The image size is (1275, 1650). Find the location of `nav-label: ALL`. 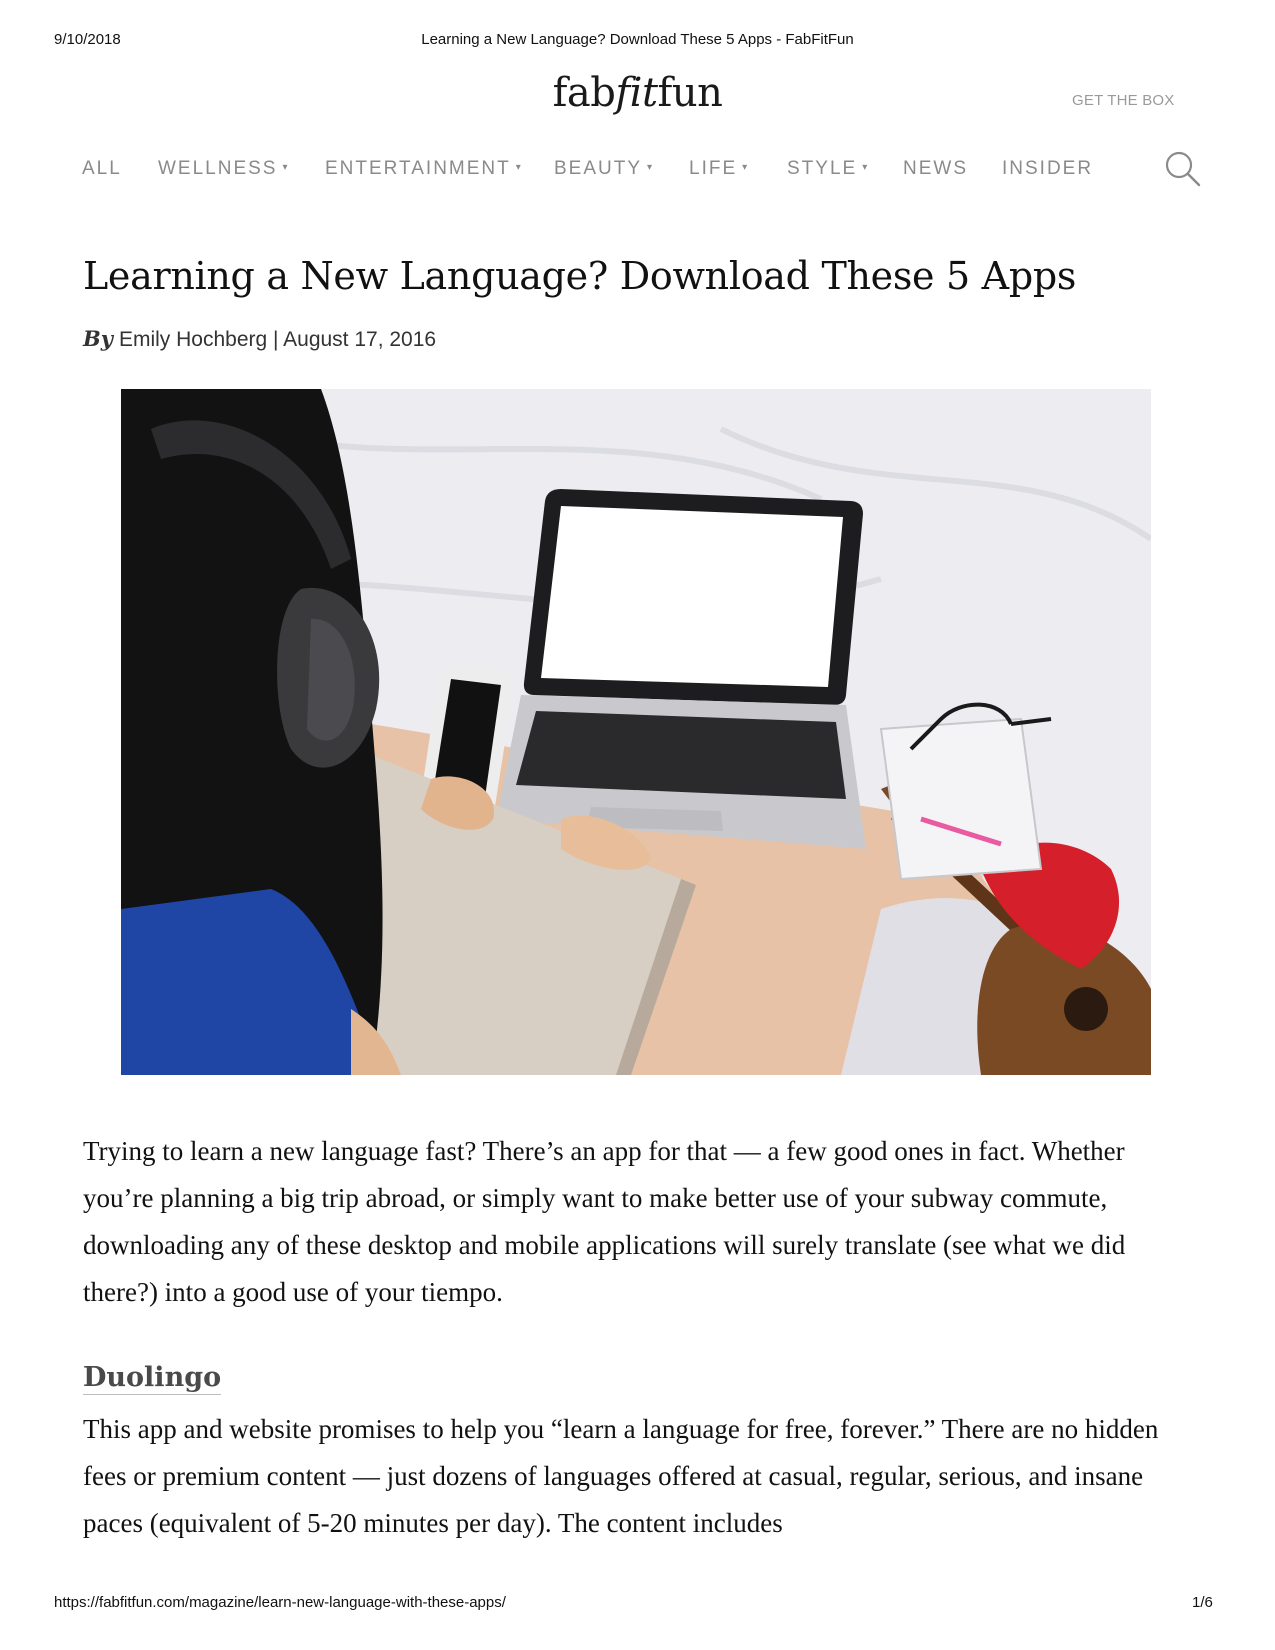

nav-label: ALL is located at coordinates (102, 168).